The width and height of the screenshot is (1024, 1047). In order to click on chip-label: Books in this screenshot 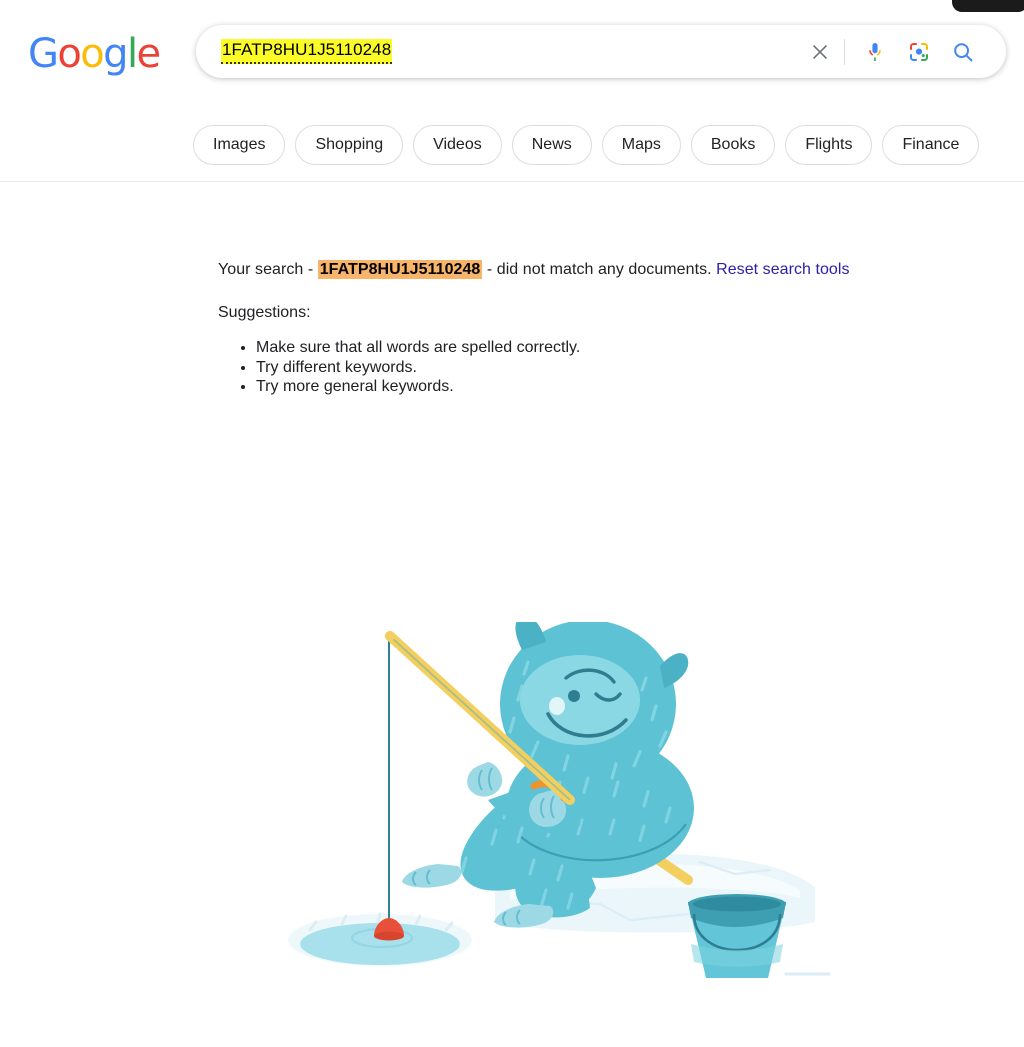, I will do `click(733, 144)`.